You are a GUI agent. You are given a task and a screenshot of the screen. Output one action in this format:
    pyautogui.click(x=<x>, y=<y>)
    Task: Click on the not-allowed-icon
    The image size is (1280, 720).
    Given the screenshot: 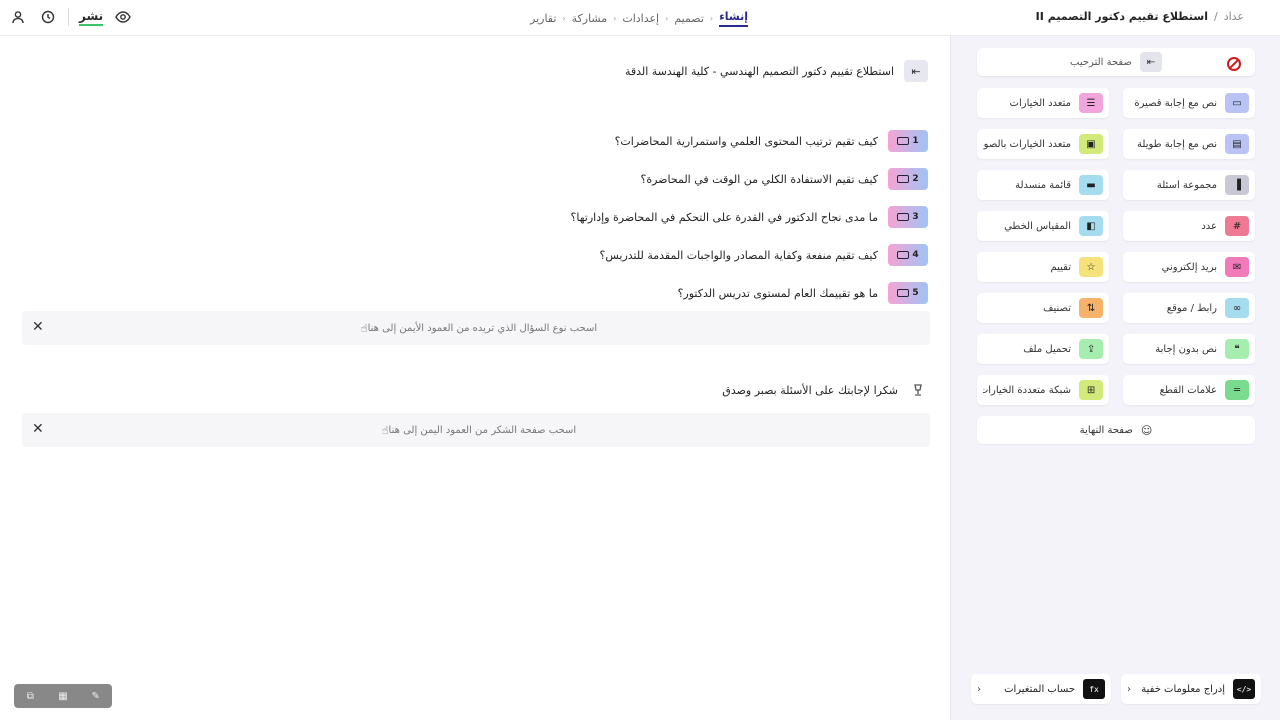 What is the action you would take?
    pyautogui.click(x=1234, y=64)
    